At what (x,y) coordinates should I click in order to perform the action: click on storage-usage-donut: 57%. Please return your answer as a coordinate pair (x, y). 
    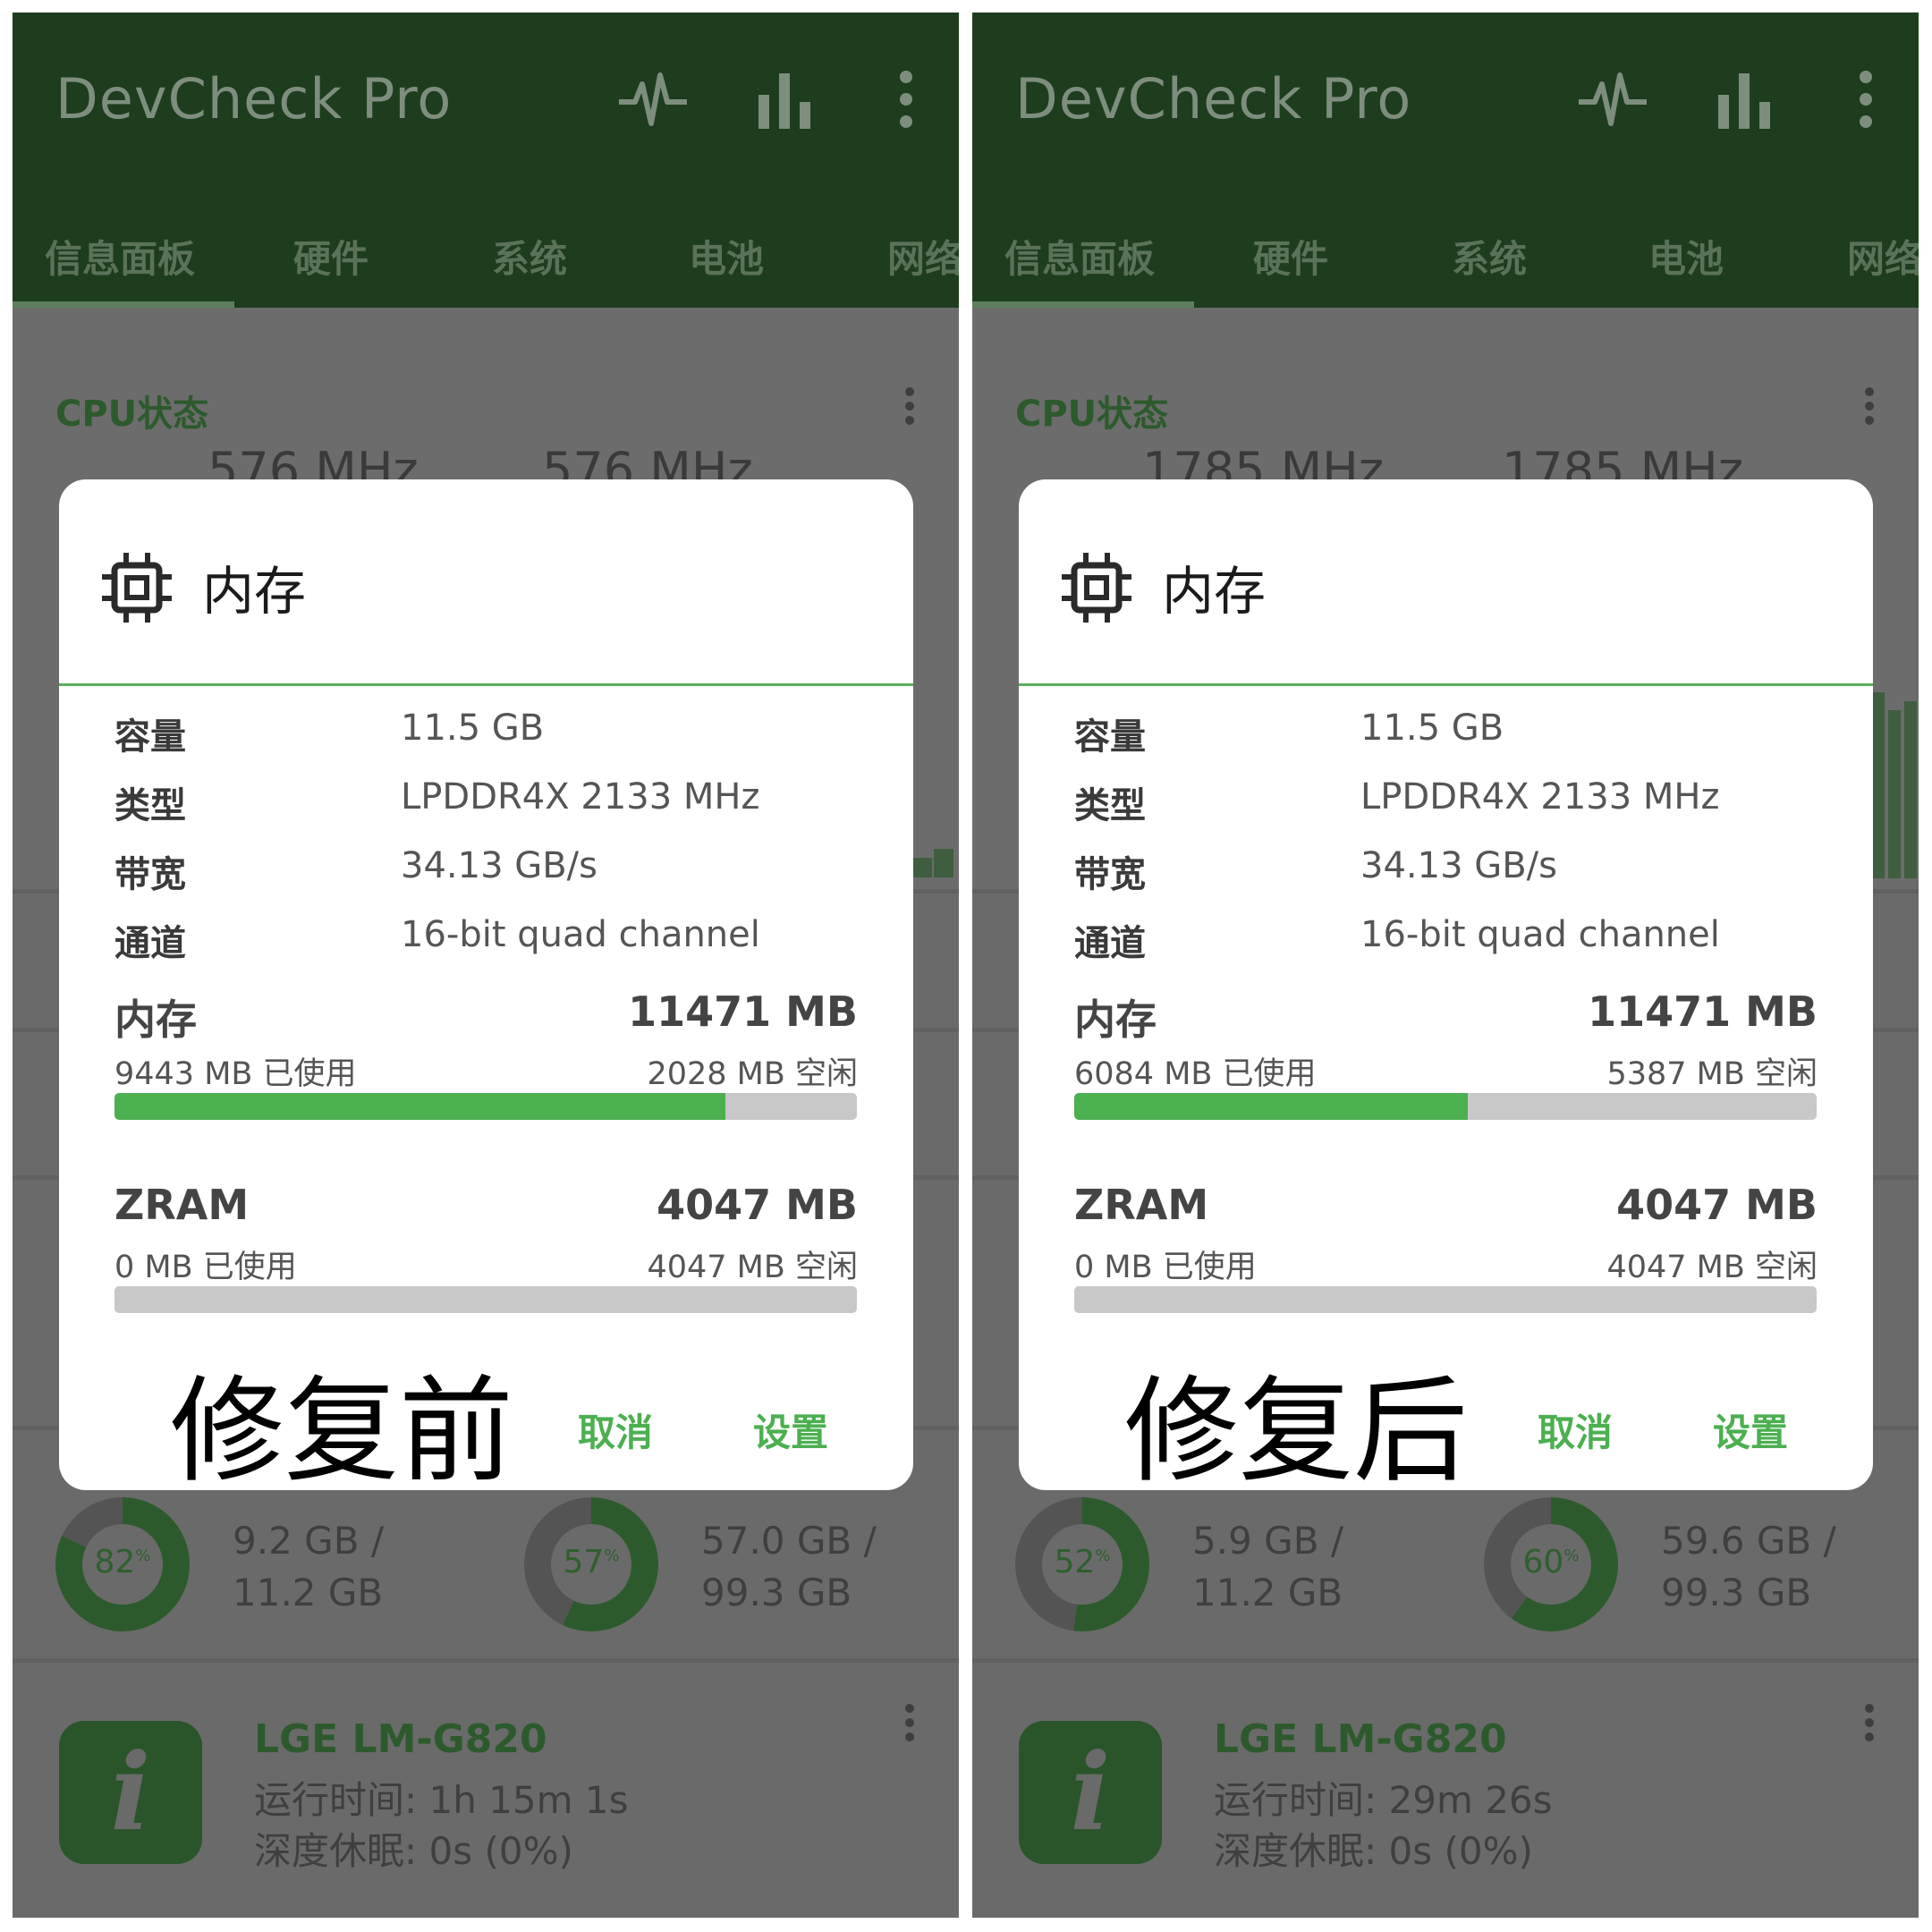
    Looking at the image, I should click on (591, 1564).